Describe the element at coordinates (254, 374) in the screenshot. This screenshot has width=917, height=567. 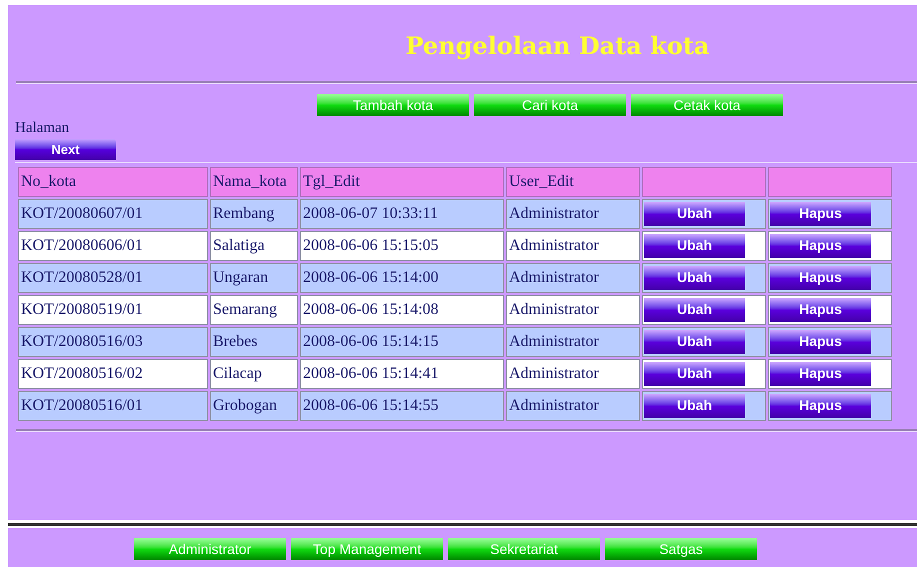
I see `table-cell: Cilacap` at that location.